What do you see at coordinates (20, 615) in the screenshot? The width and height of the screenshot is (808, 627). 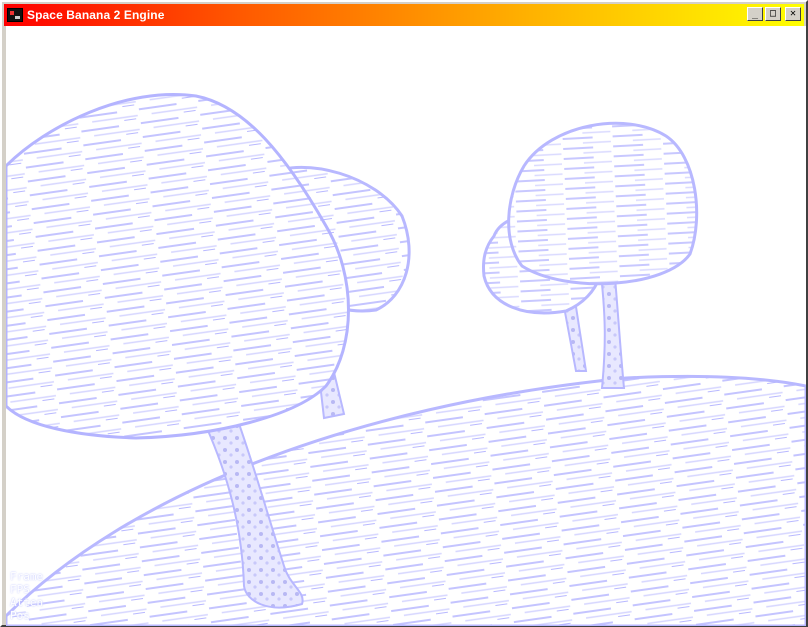 I see `hud-line: Pos` at bounding box center [20, 615].